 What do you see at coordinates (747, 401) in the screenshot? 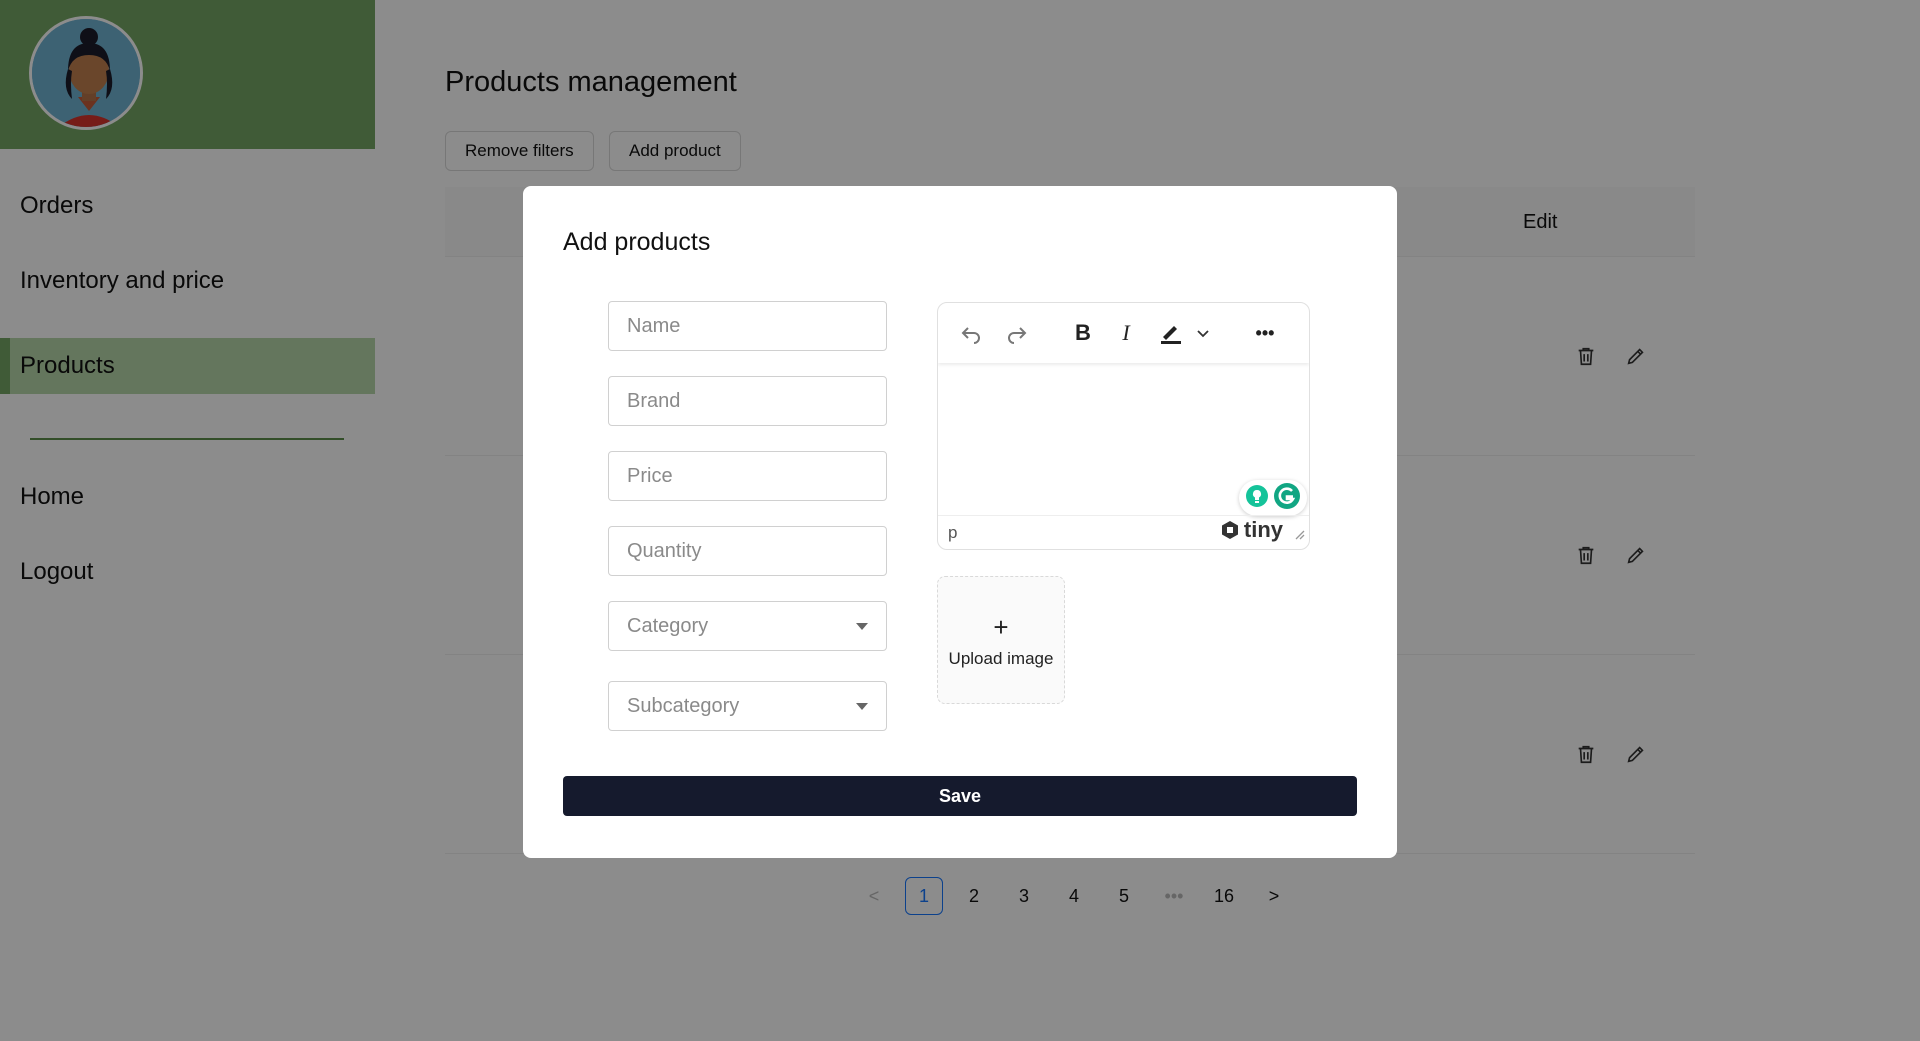
I see `brand-input` at bounding box center [747, 401].